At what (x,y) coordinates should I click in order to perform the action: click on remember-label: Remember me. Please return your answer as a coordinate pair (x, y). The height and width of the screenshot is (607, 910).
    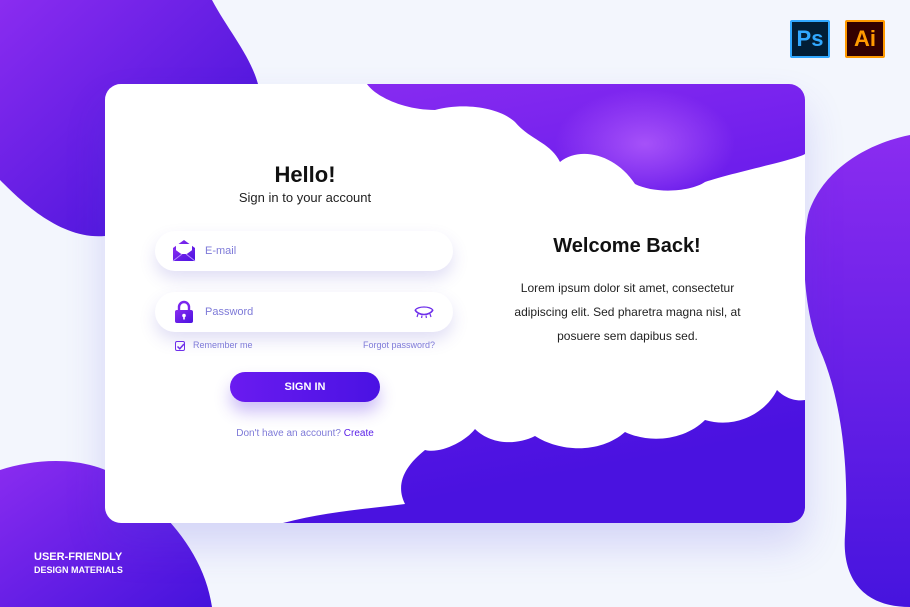
    Looking at the image, I should click on (223, 345).